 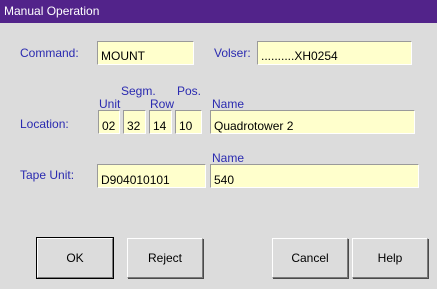 What do you see at coordinates (110, 104) in the screenshot?
I see `unit-header: Unit` at bounding box center [110, 104].